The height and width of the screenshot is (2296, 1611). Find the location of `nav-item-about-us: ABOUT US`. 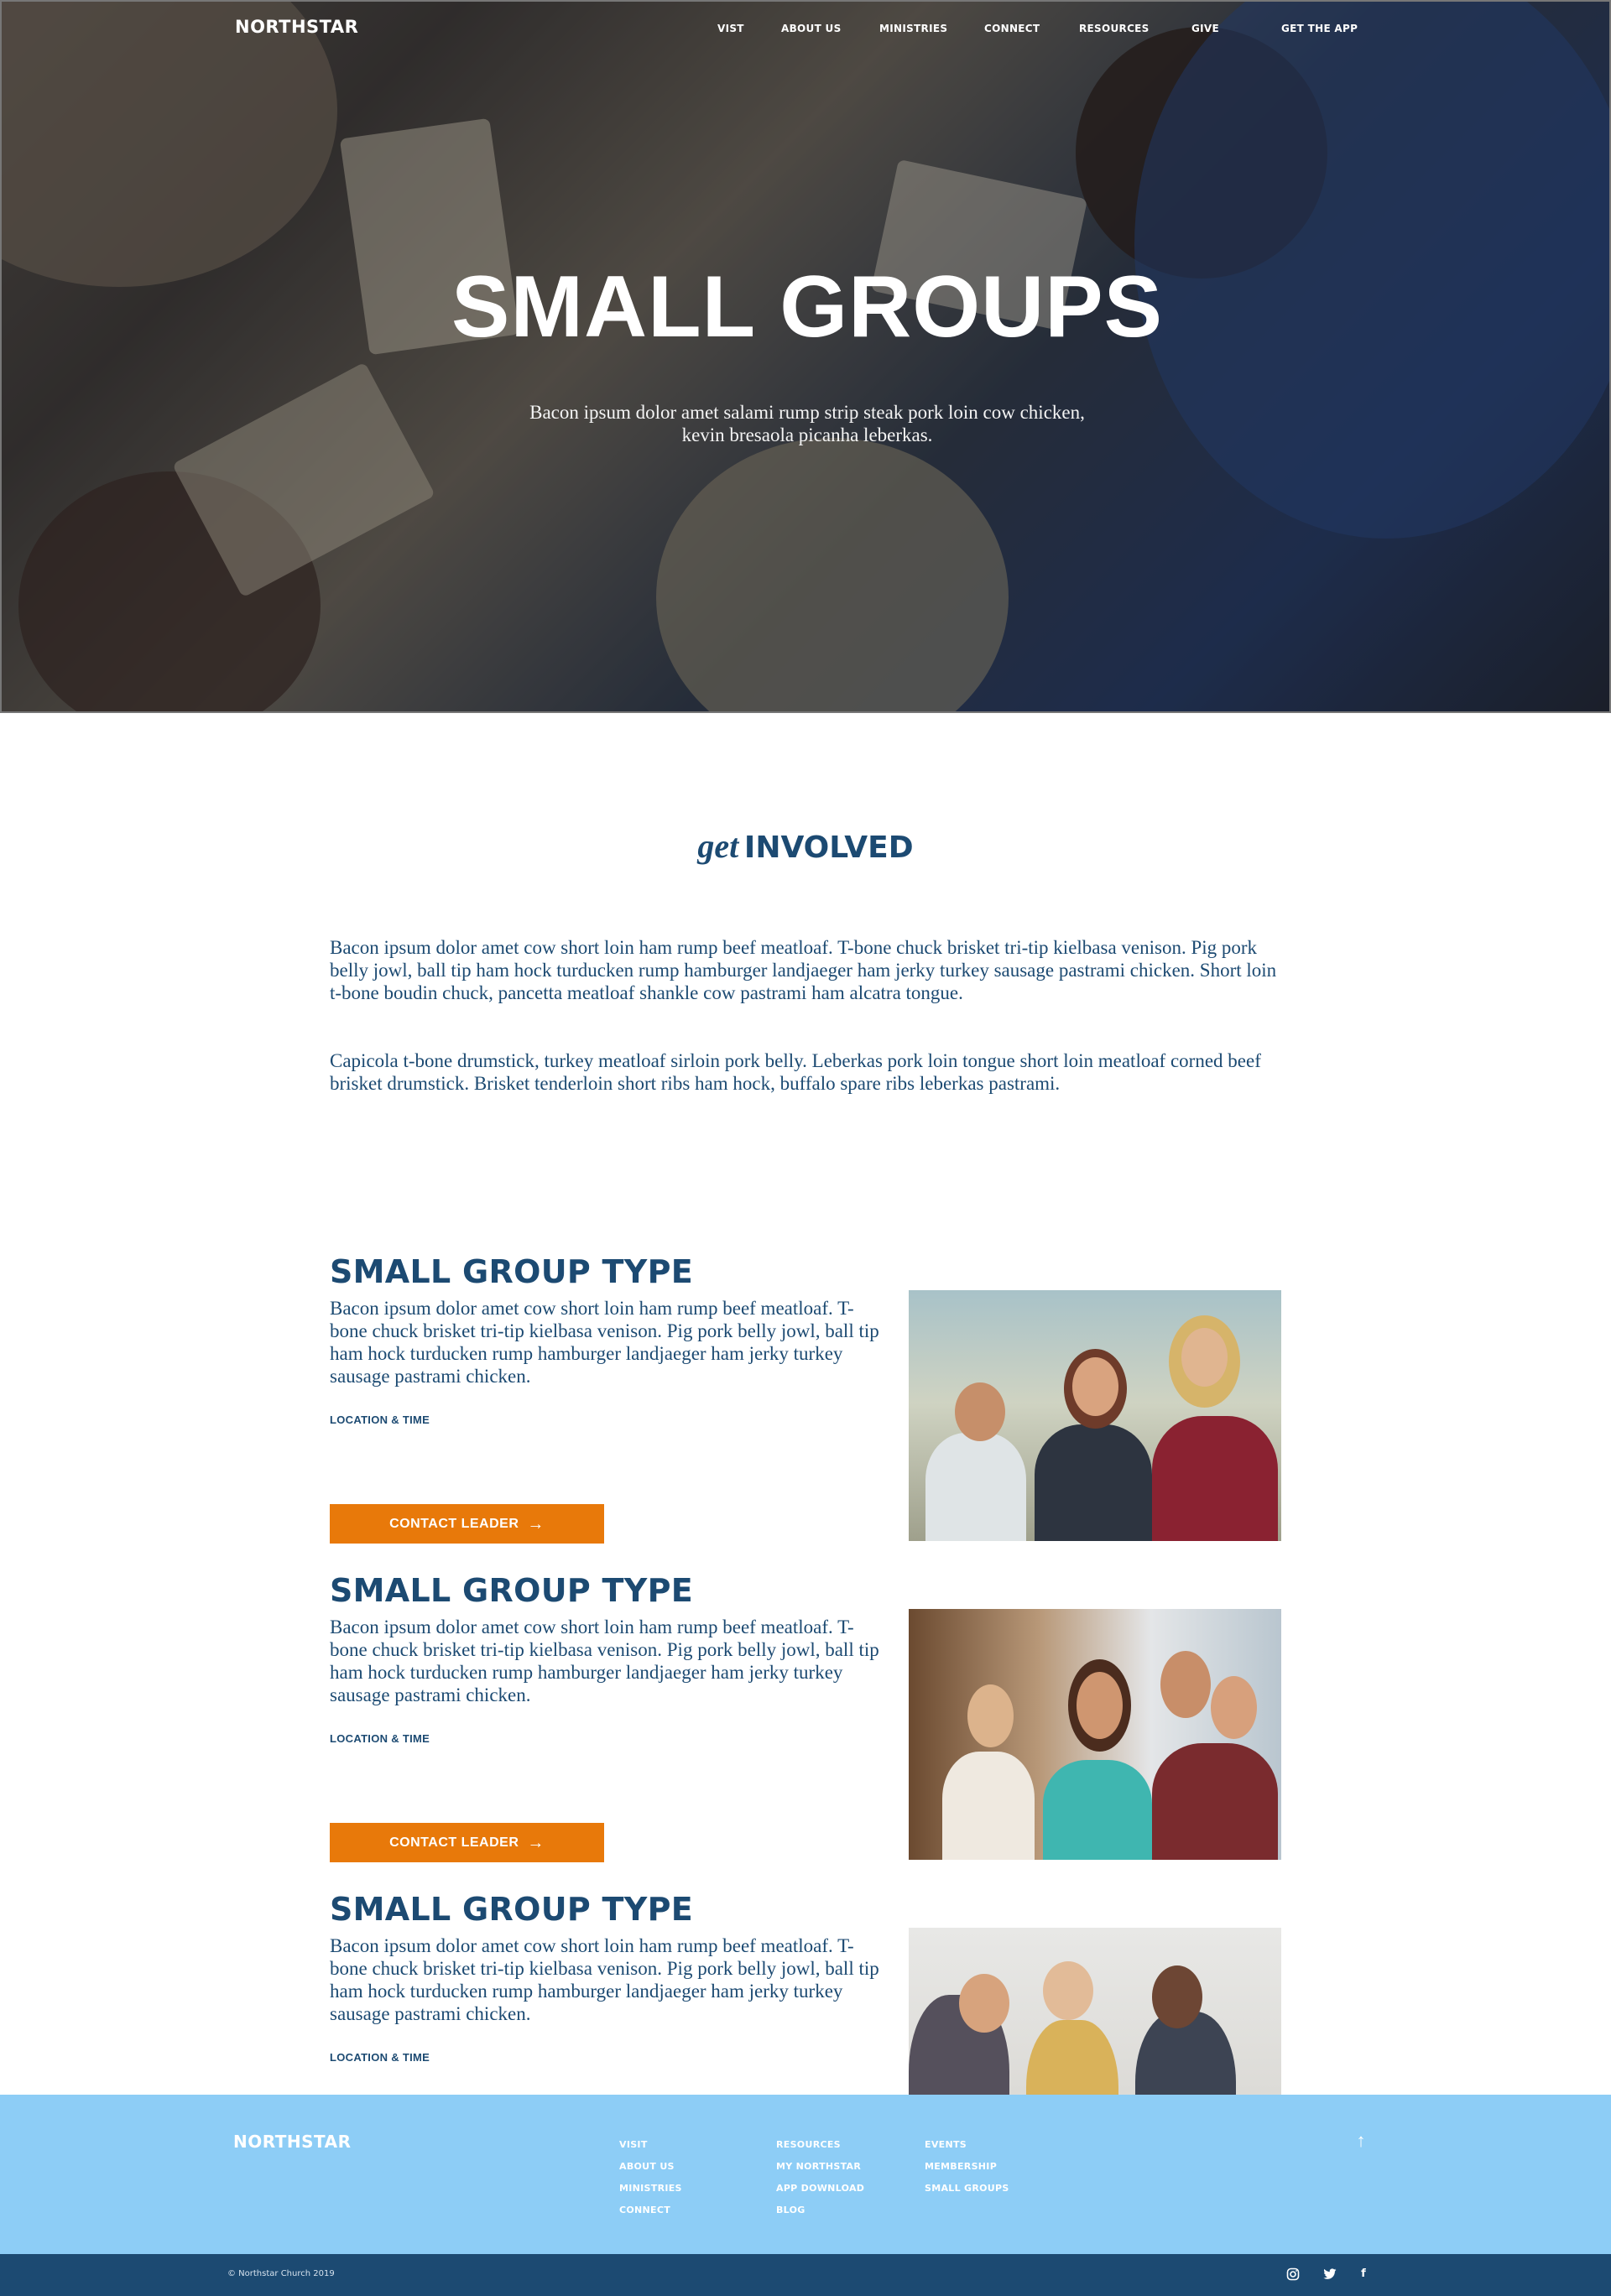

nav-item-about-us: ABOUT US is located at coordinates (812, 29).